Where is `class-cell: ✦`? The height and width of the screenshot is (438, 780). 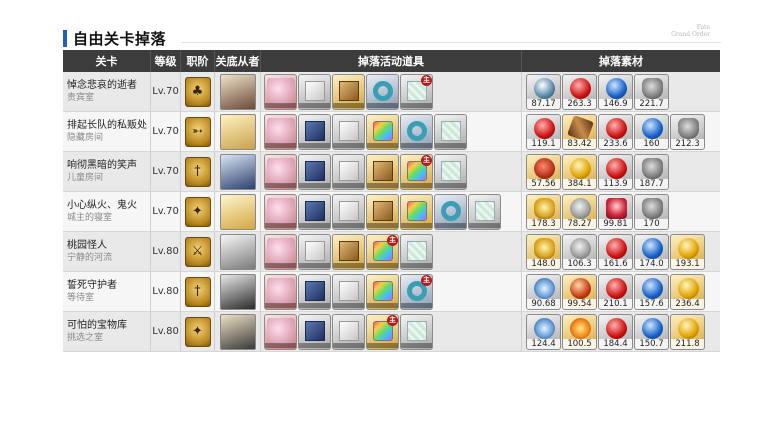
class-cell: ✦ is located at coordinates (198, 331).